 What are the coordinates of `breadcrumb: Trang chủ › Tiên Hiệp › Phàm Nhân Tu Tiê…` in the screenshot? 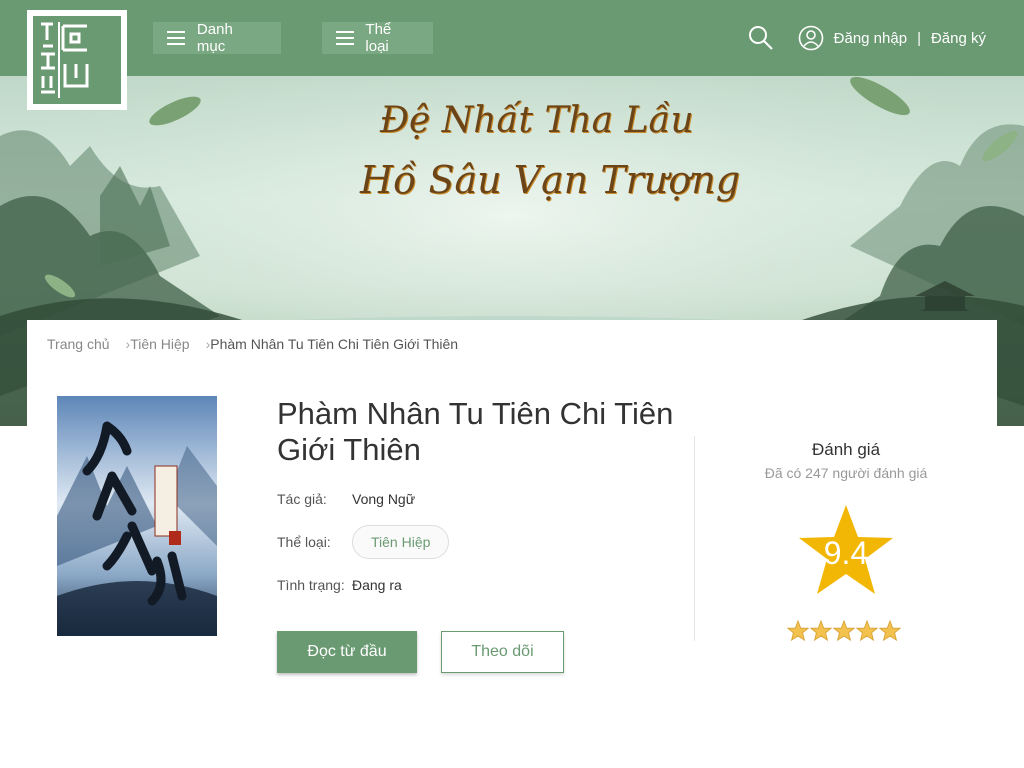 It's located at (252, 344).